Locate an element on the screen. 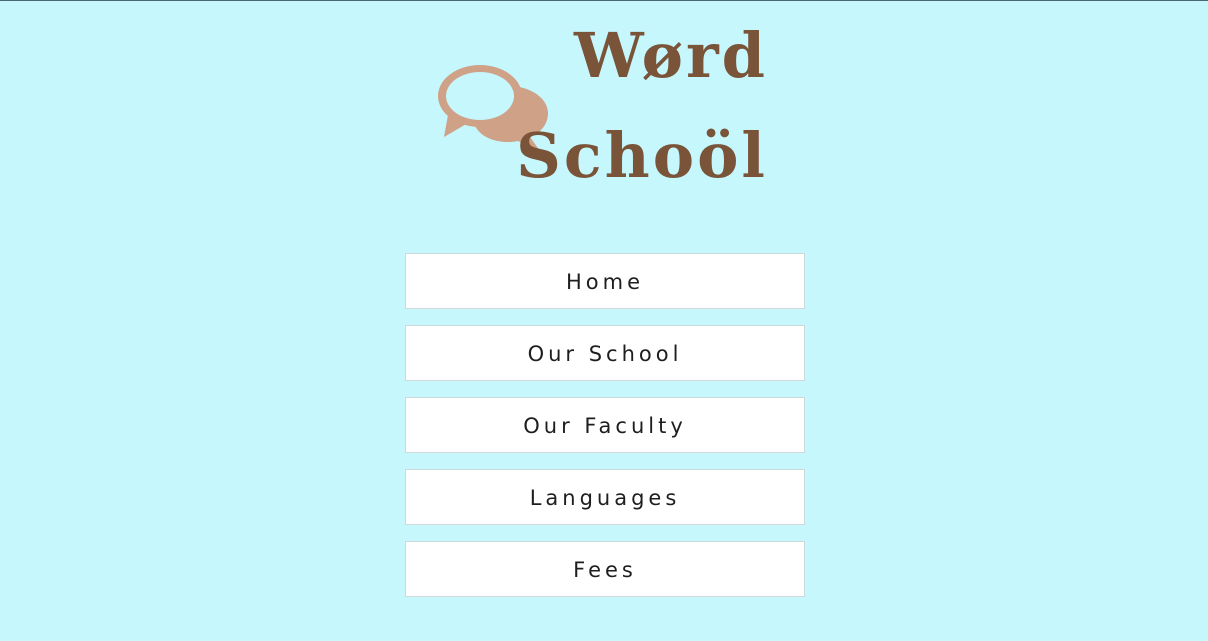 This screenshot has height=641, width=1208. nav-our-school-button: Our School is located at coordinates (605, 353).